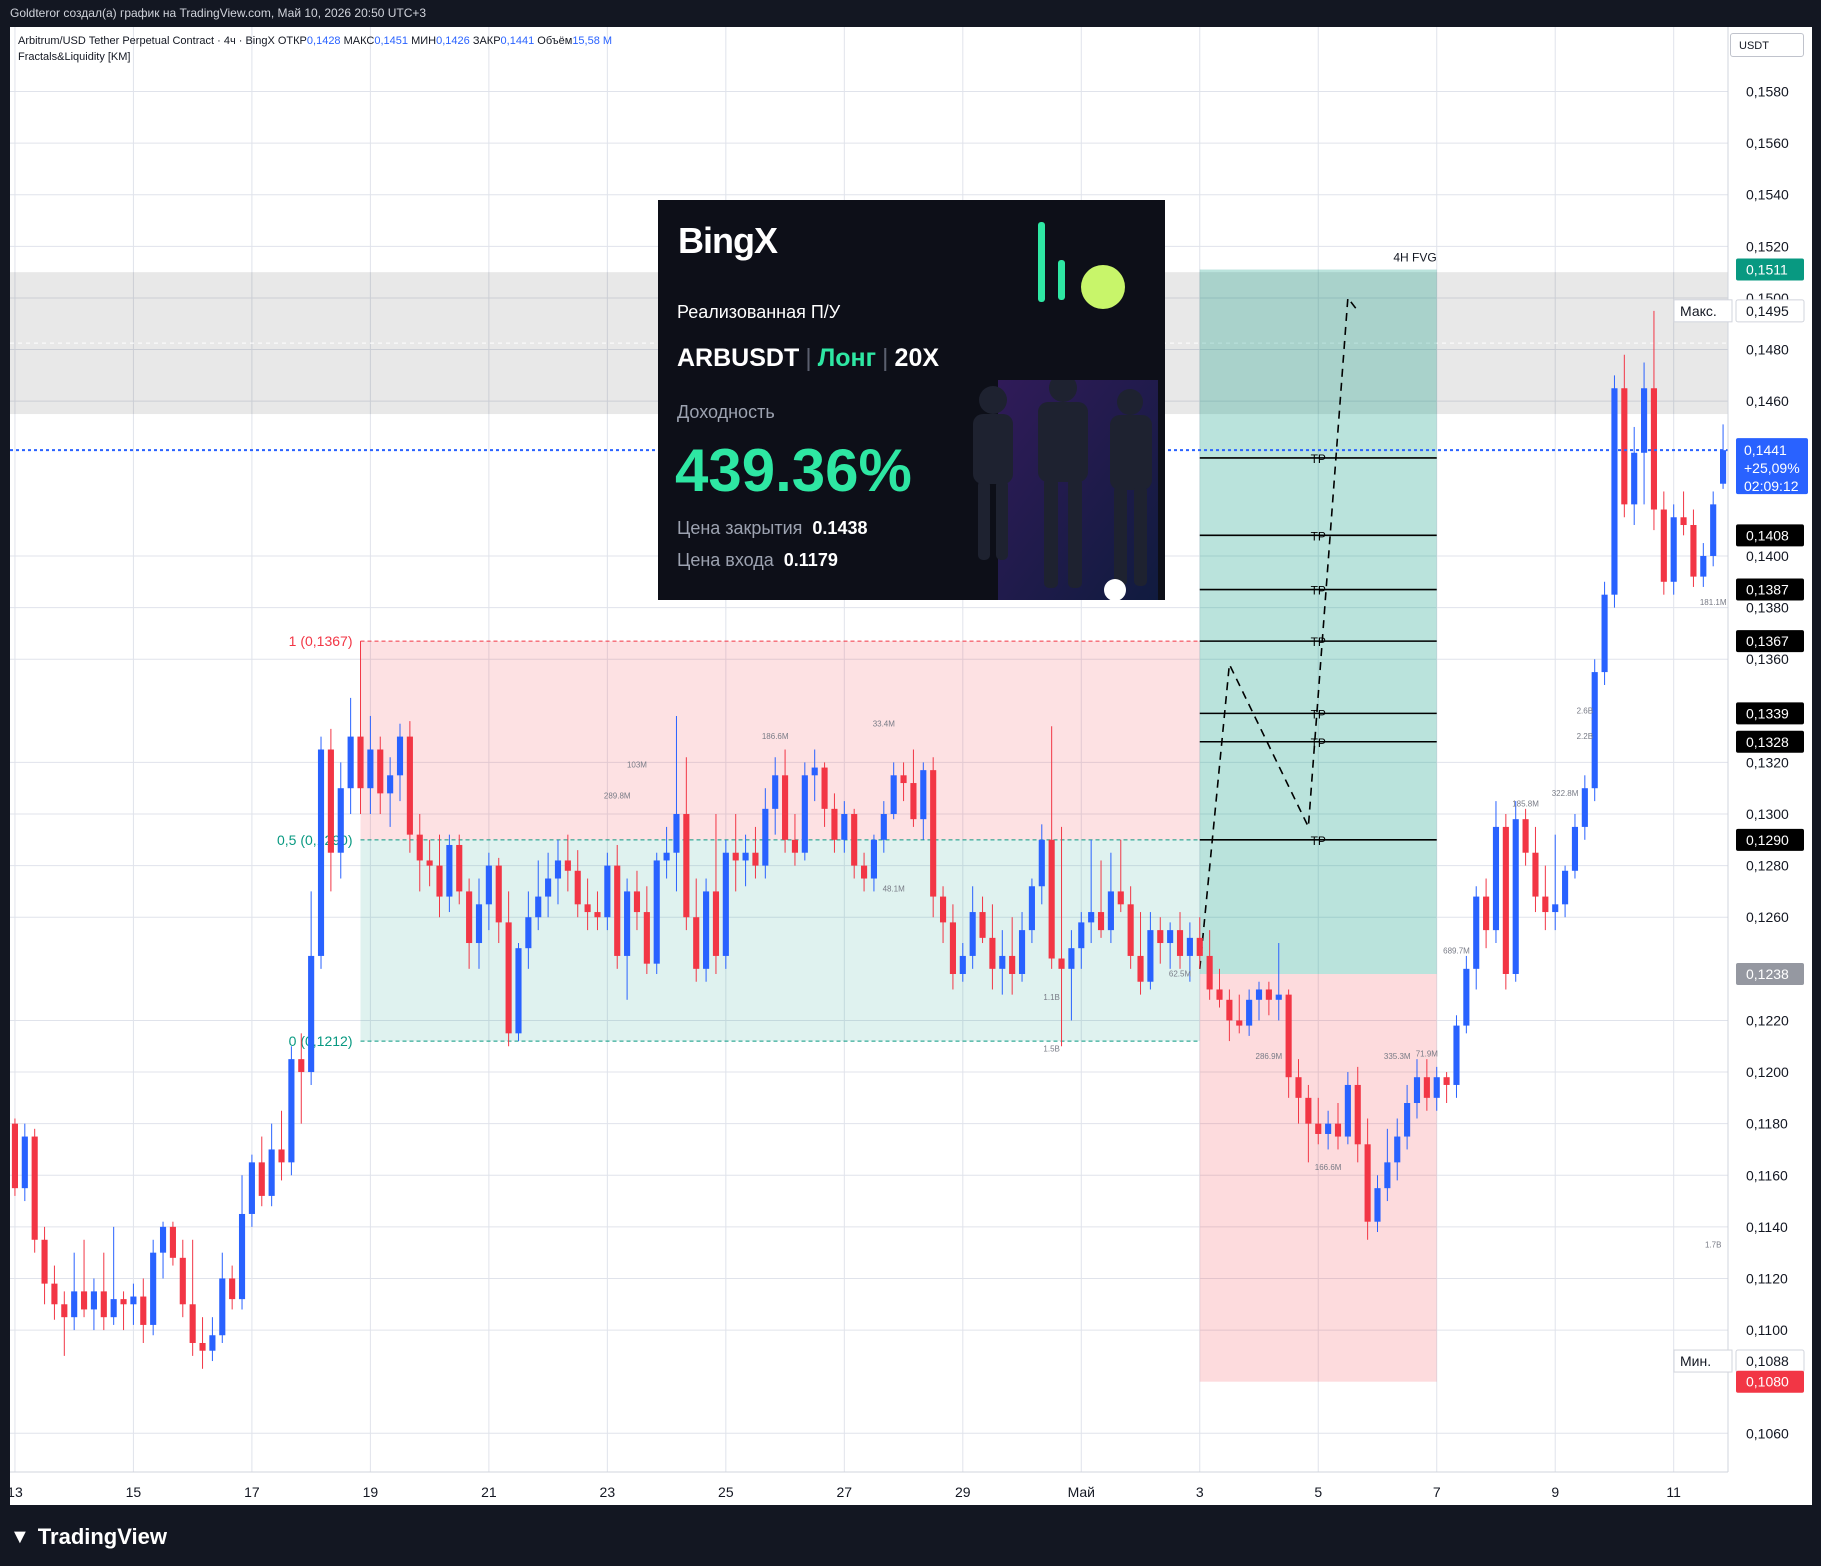  What do you see at coordinates (1437, 1492) in the screenshot?
I see `x-tick-label: 7` at bounding box center [1437, 1492].